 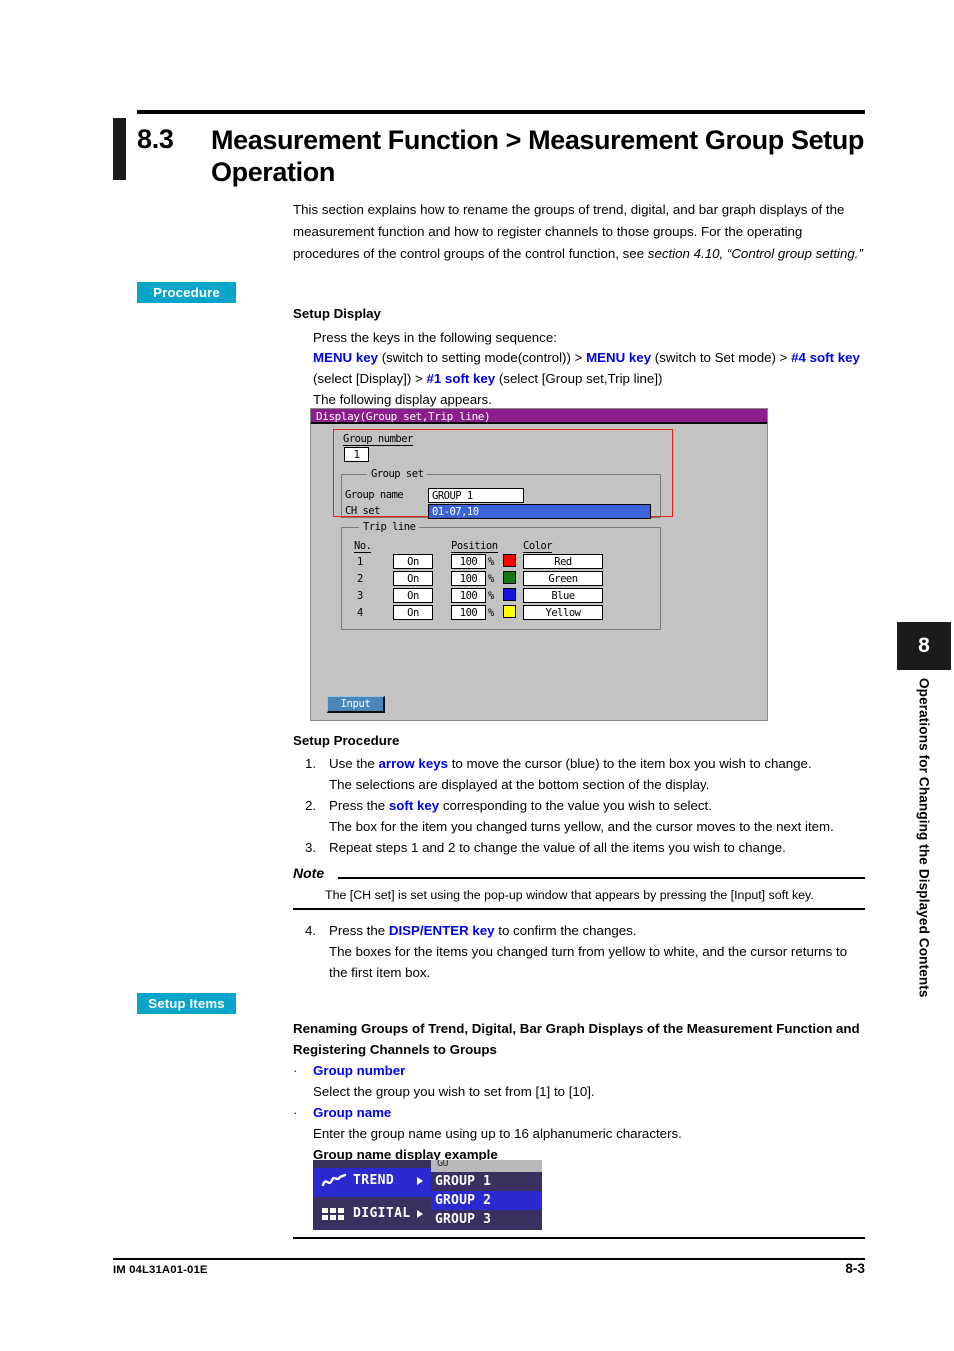 I want to click on table-row: 1, so click(x=360, y=562).